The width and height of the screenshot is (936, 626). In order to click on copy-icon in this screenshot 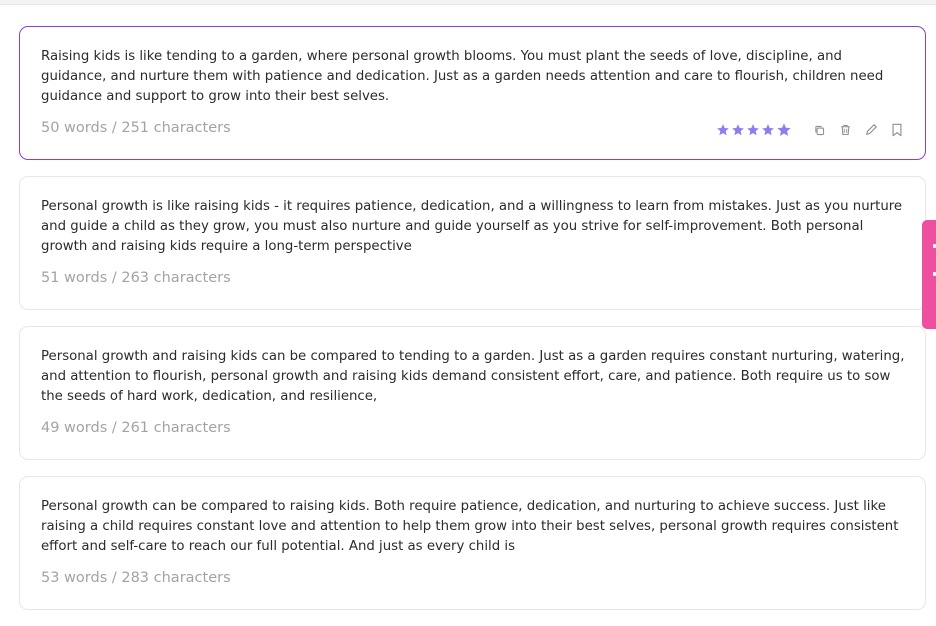, I will do `click(819, 130)`.